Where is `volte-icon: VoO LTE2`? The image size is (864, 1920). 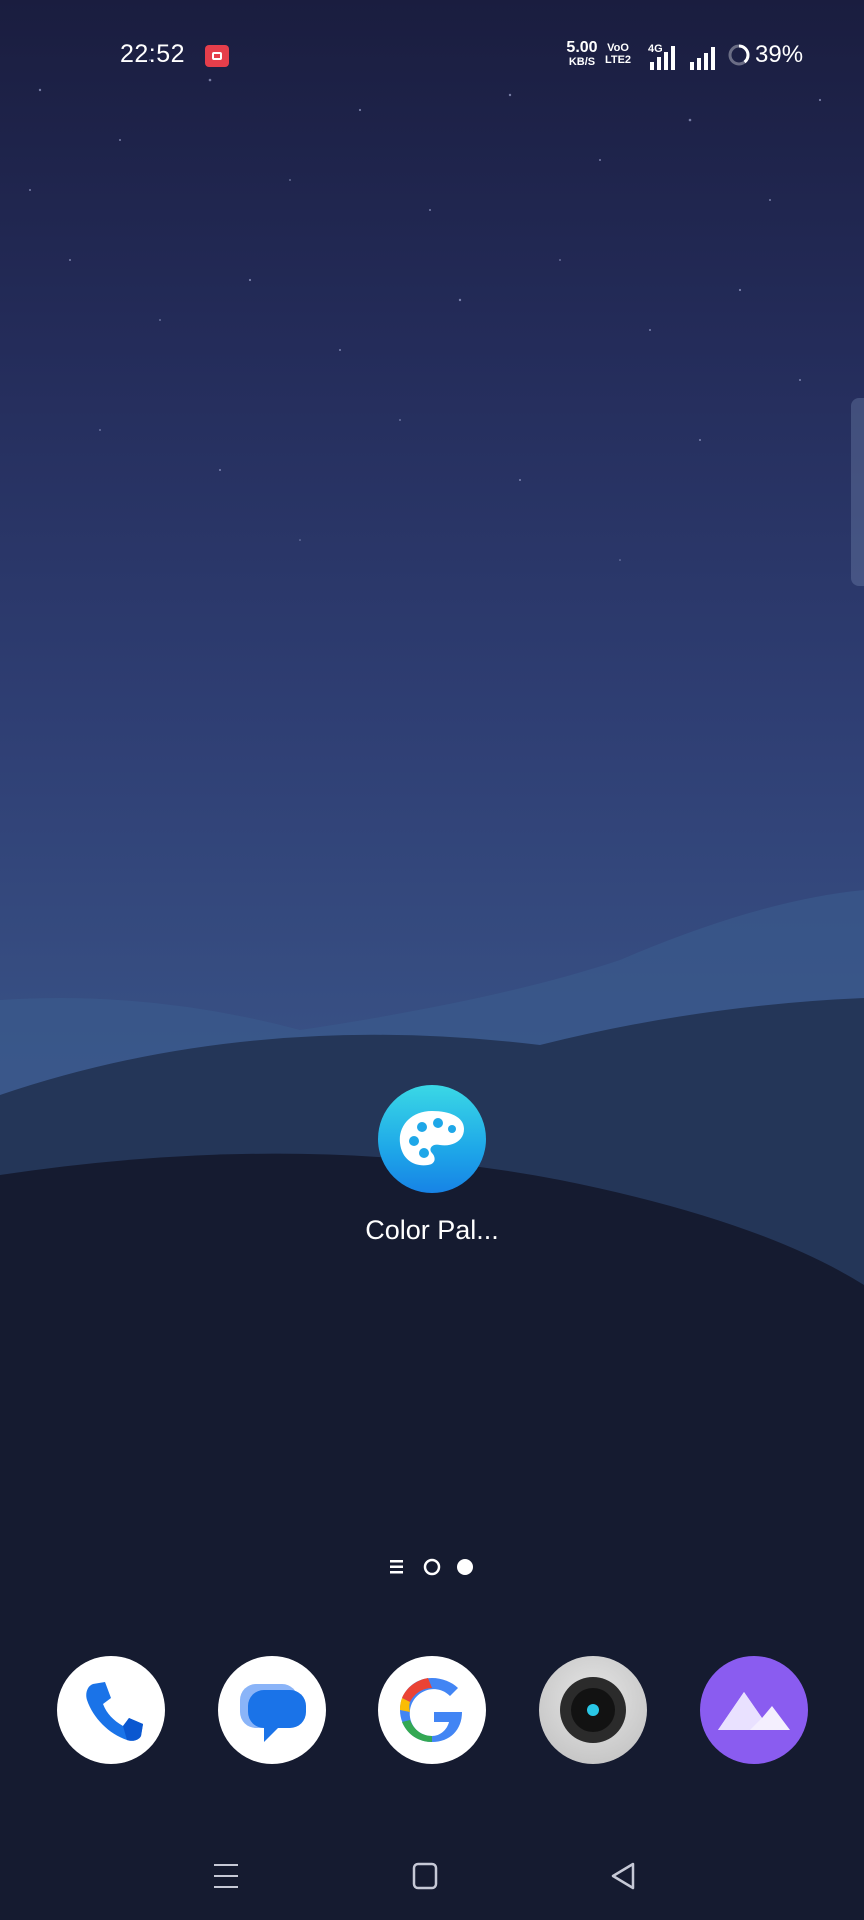 volte-icon: VoO LTE2 is located at coordinates (618, 54).